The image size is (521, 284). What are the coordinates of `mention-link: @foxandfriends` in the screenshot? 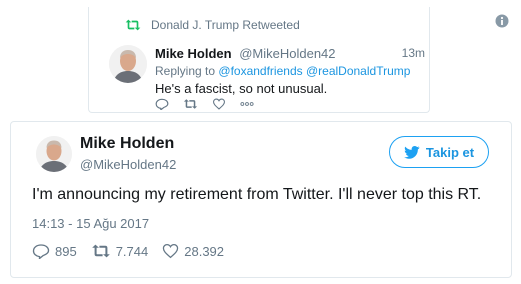 It's located at (260, 71).